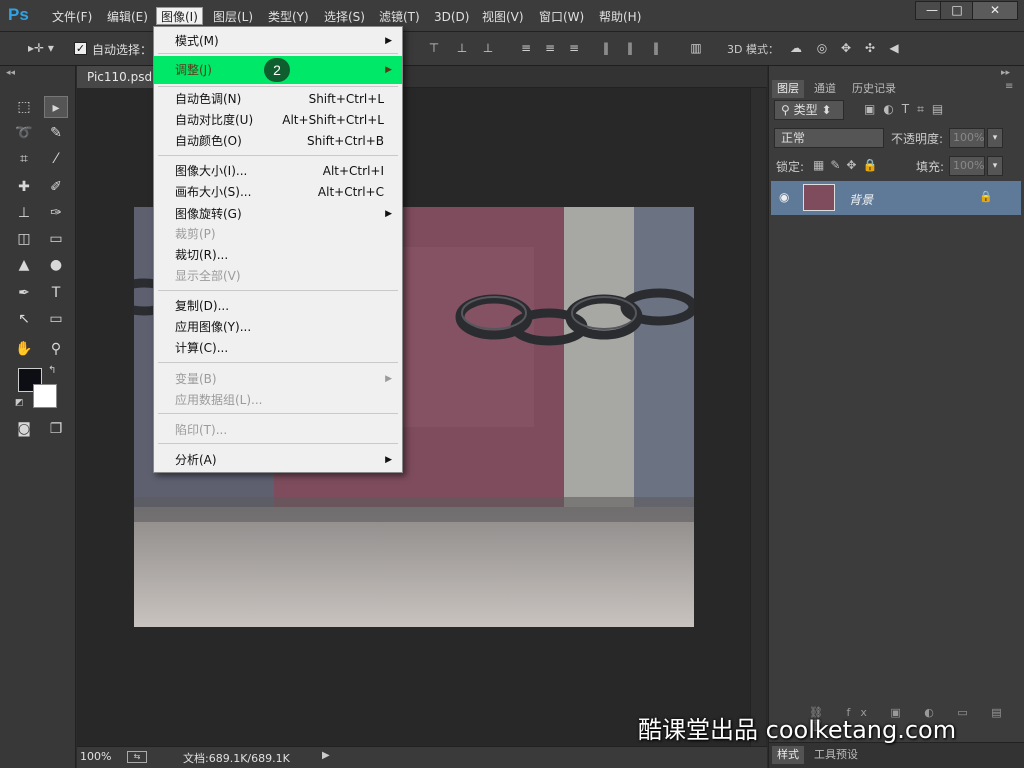 Image resolution: width=1024 pixels, height=768 pixels. Describe the element at coordinates (56, 133) in the screenshot. I see `quick-select-tool-icon: ✎` at that location.